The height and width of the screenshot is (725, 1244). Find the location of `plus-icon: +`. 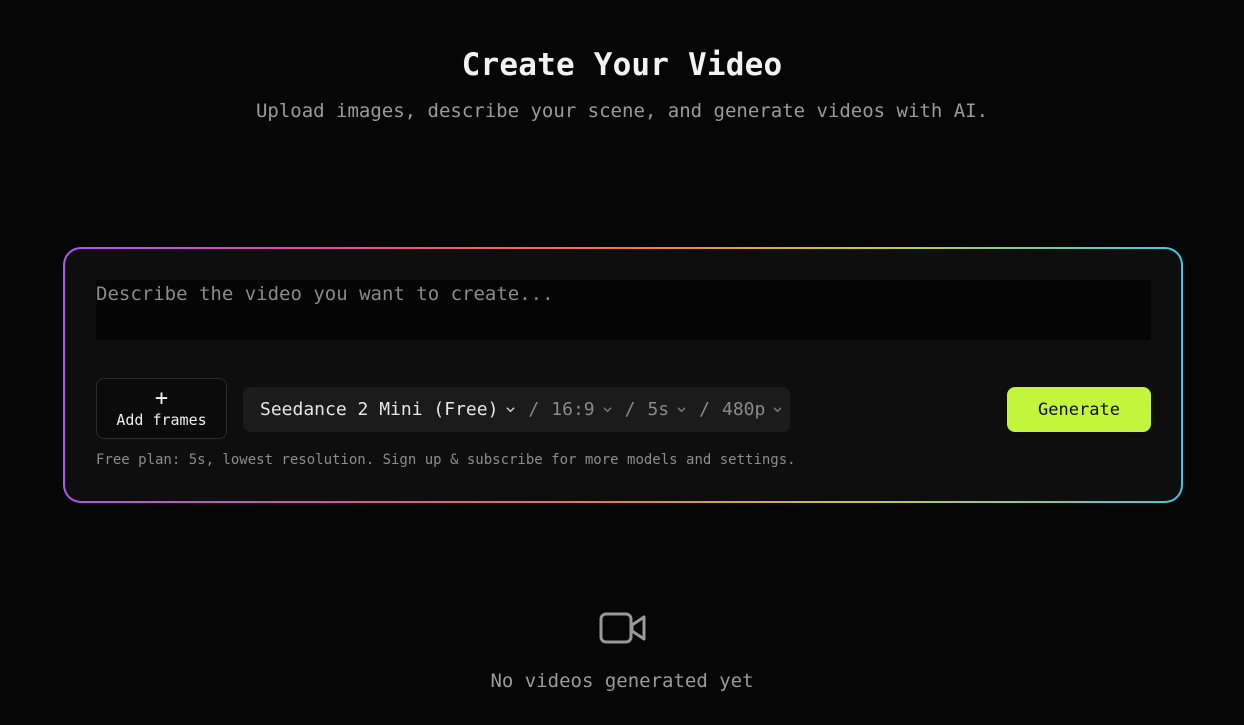

plus-icon: + is located at coordinates (161, 398).